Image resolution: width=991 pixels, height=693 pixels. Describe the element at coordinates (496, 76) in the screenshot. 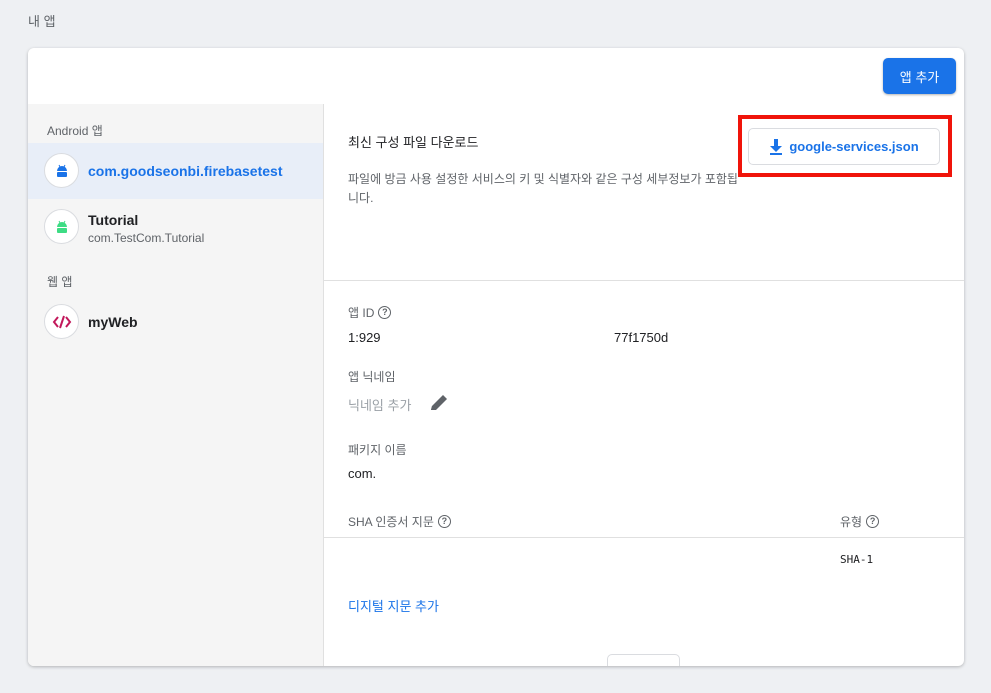

I see `card-header: 앱 추가` at that location.